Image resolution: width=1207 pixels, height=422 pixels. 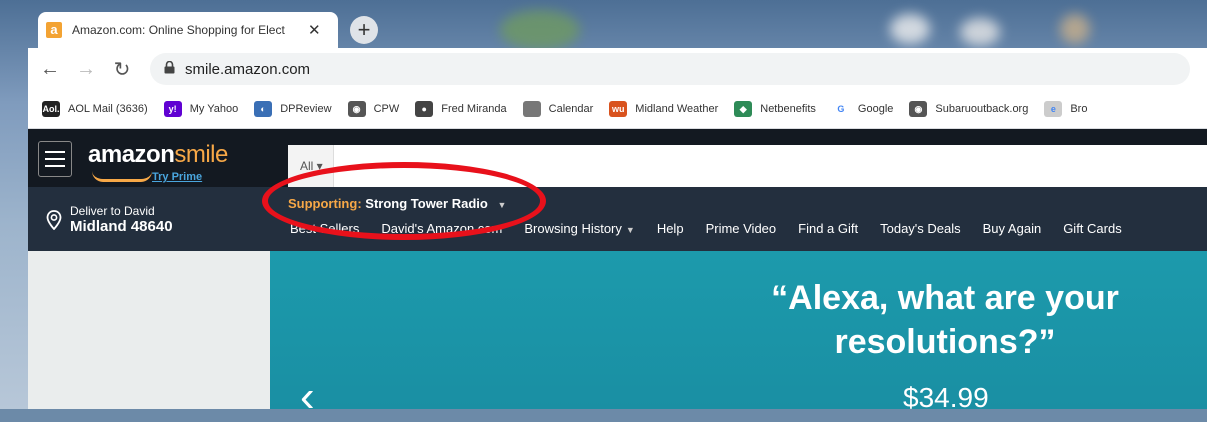 I want to click on nav-link: Best Sellers, so click(x=324, y=228).